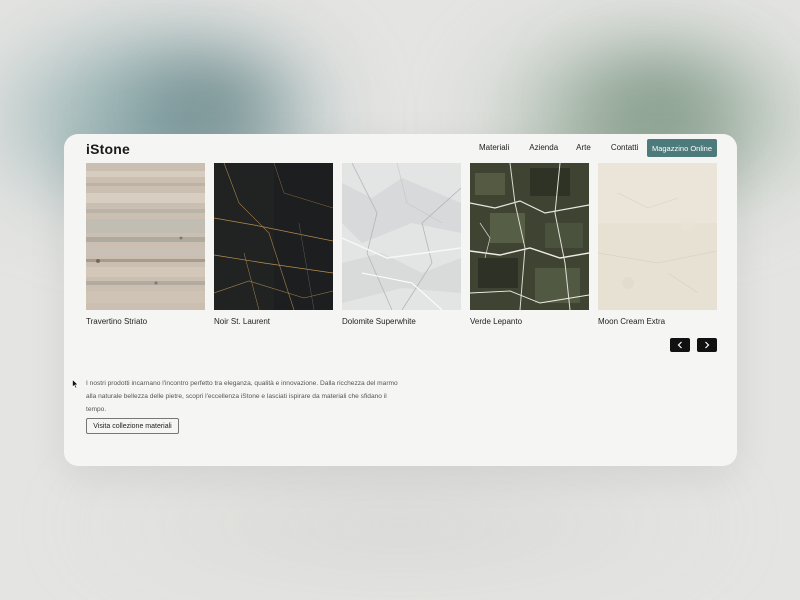 This screenshot has height=600, width=800. Describe the element at coordinates (108, 149) in the screenshot. I see `site-logo: iStone` at that location.